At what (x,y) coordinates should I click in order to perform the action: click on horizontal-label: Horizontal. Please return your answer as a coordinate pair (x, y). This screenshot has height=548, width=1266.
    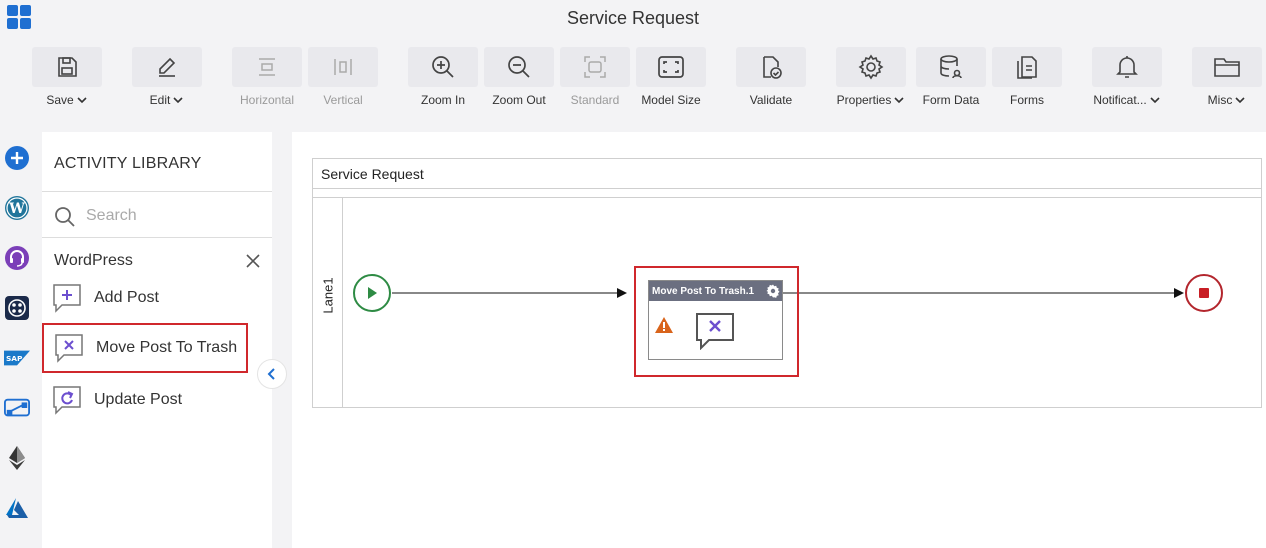
    Looking at the image, I should click on (267, 100).